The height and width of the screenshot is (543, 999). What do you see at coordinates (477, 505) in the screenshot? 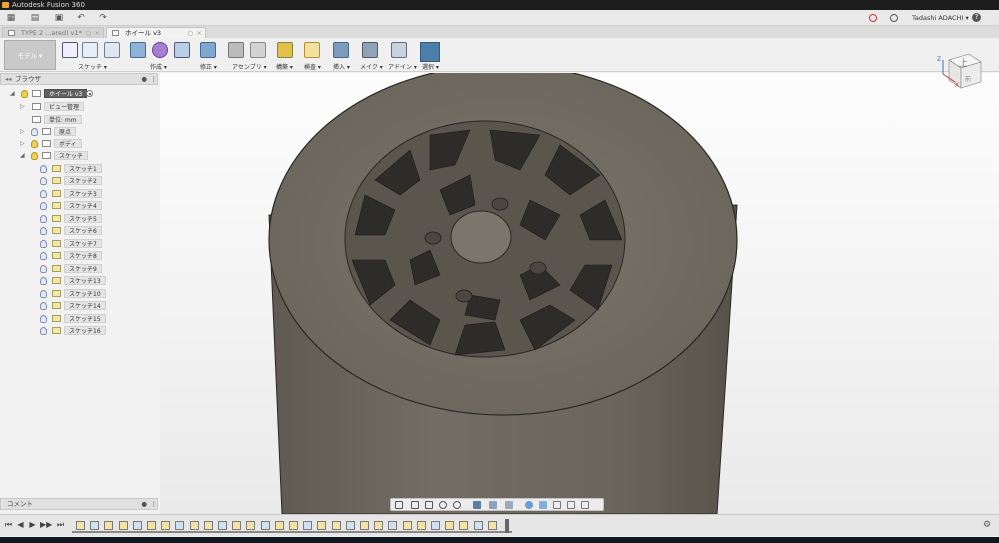
I see `display-settings-icon` at bounding box center [477, 505].